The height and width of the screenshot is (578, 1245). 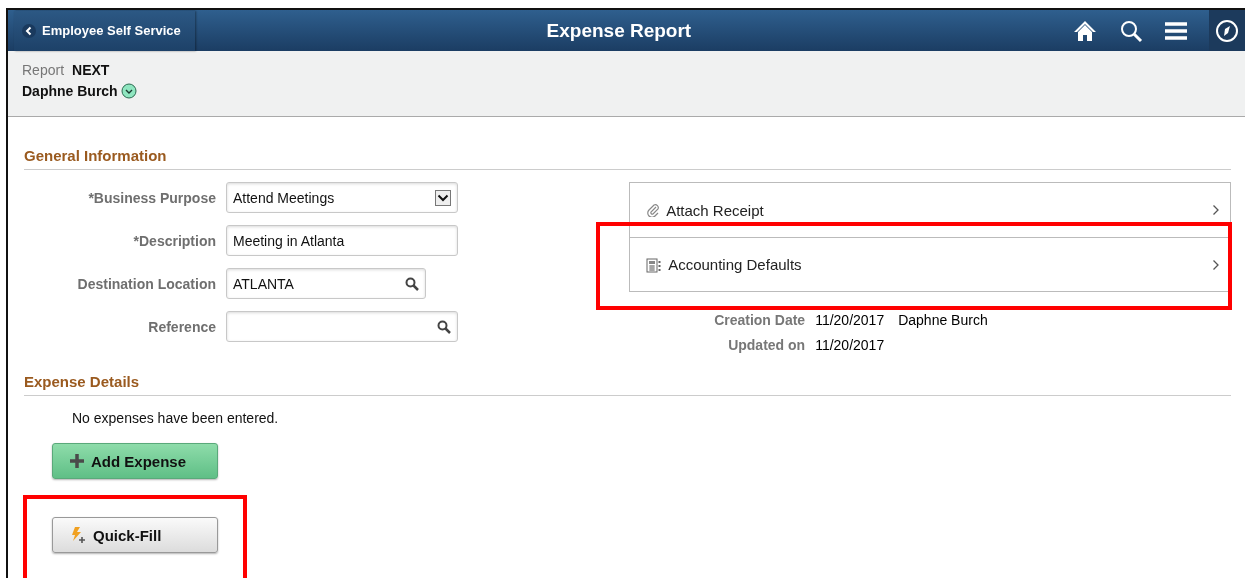 I want to click on calculator-icon, so click(x=654, y=264).